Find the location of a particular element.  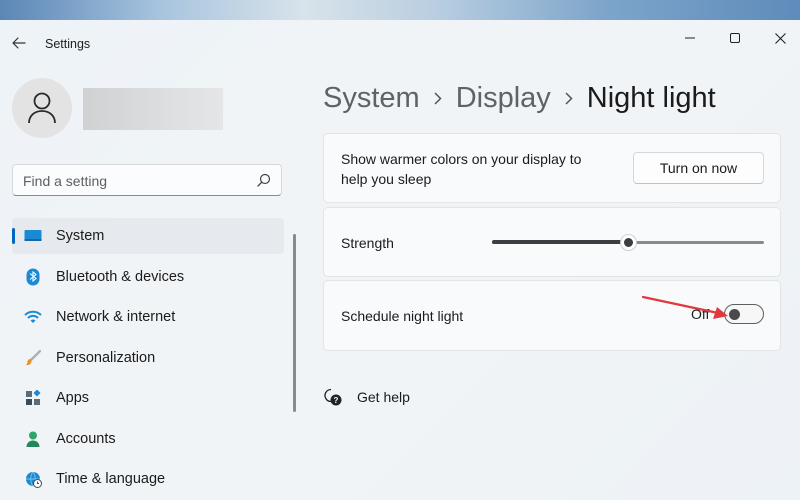

sidebar-item-time-language: Time & language is located at coordinates (148, 479).